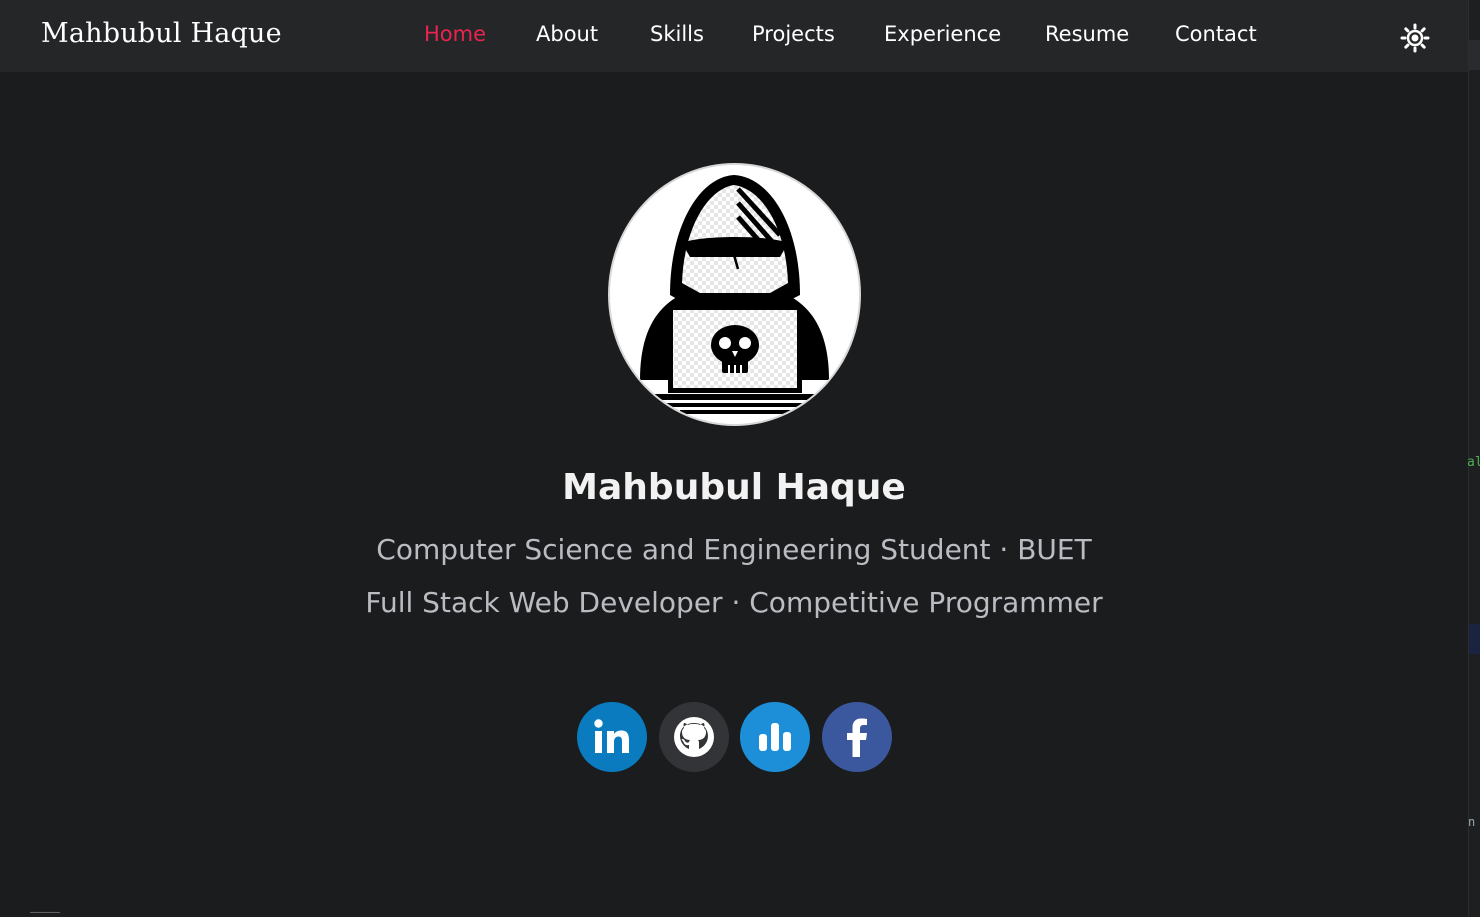 The image size is (1480, 917). I want to click on hacker-with-laptop-icon, so click(734, 294).